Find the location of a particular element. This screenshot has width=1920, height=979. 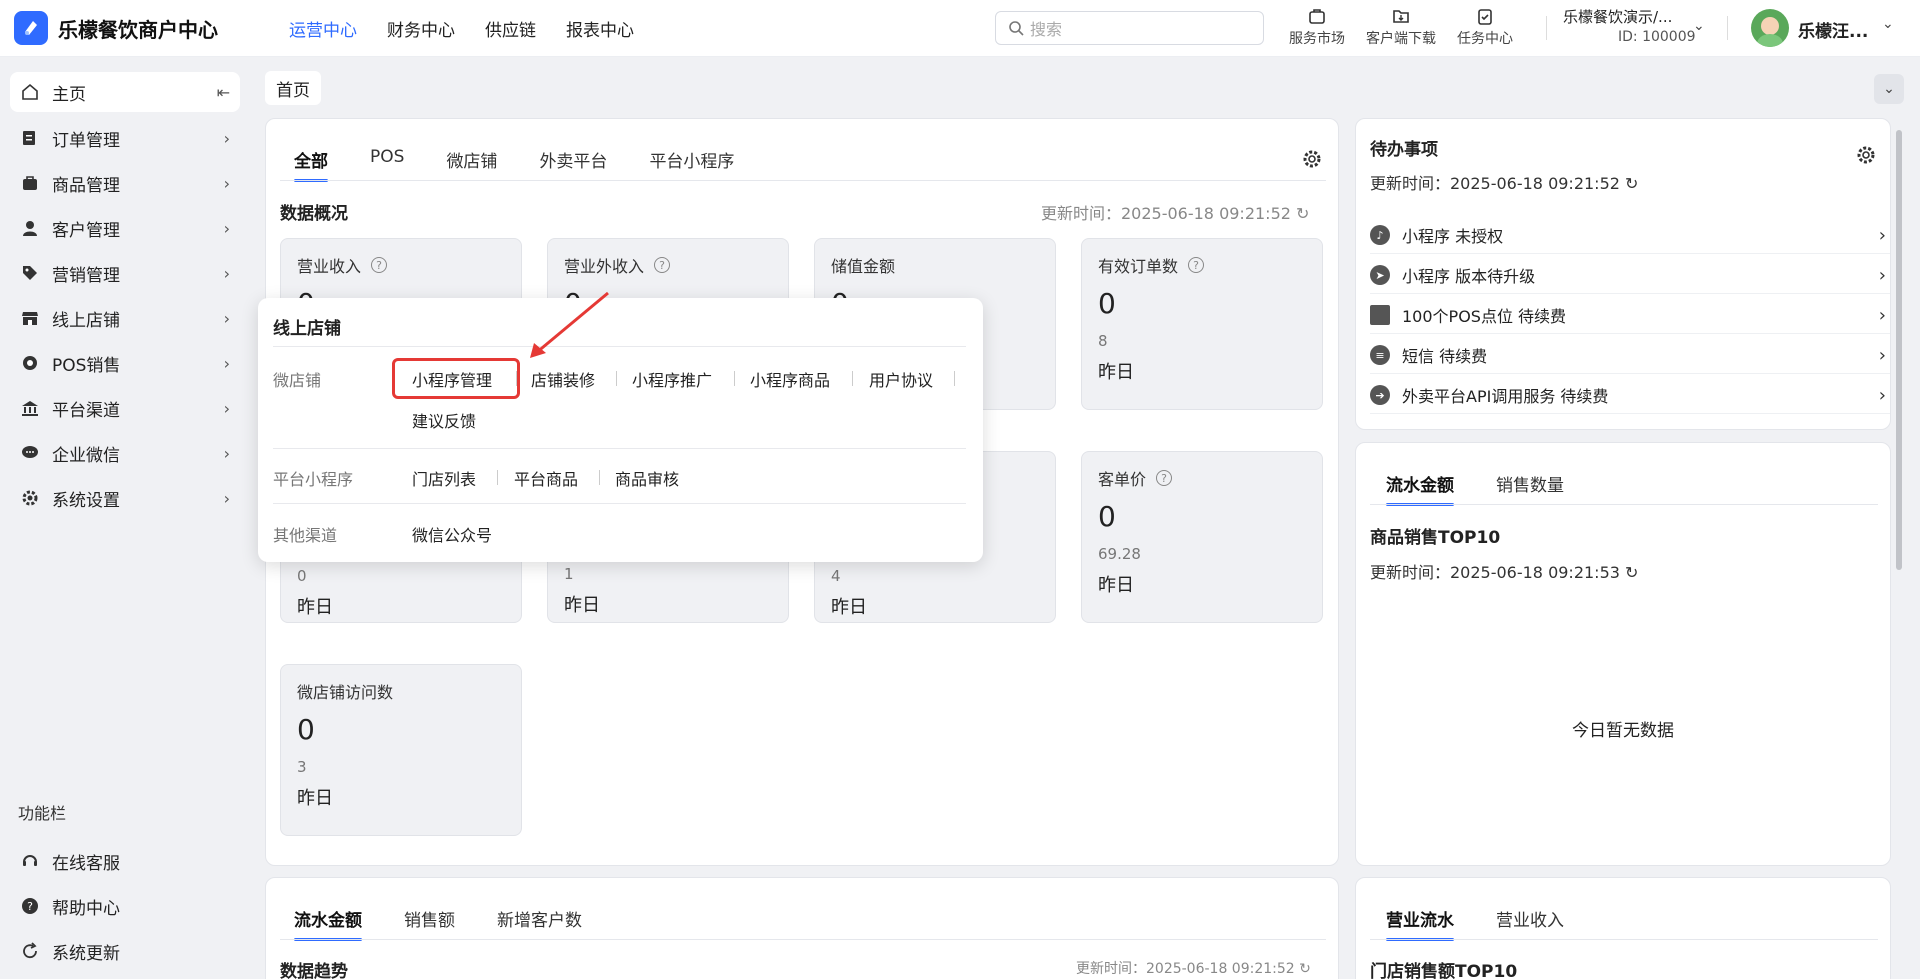

tab-all: 全部 is located at coordinates (311, 164).